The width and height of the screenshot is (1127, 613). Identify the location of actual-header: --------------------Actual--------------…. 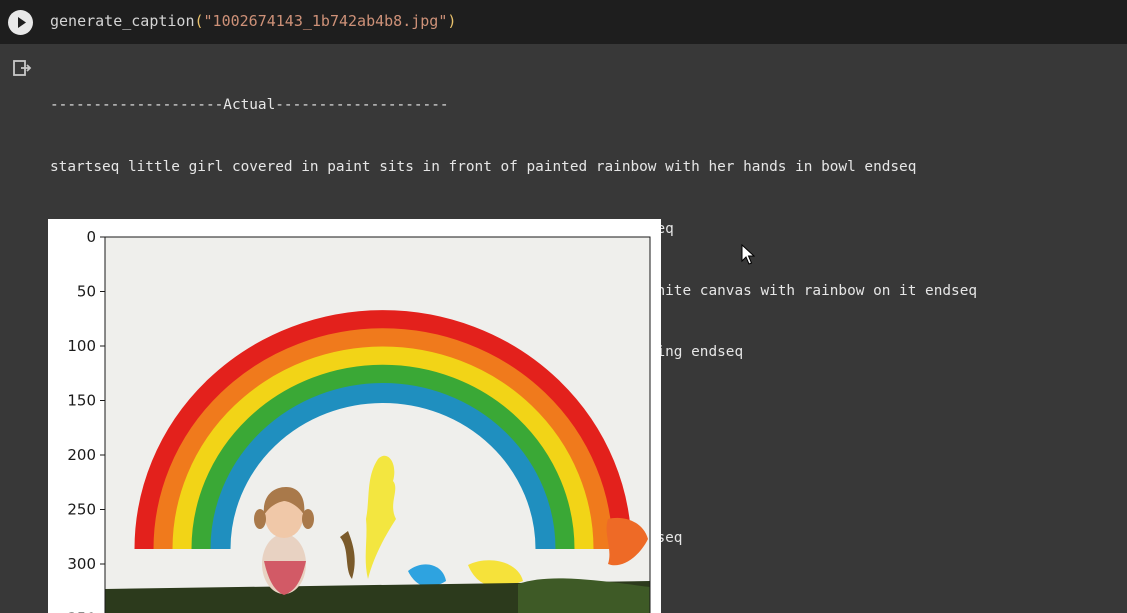
(249, 105).